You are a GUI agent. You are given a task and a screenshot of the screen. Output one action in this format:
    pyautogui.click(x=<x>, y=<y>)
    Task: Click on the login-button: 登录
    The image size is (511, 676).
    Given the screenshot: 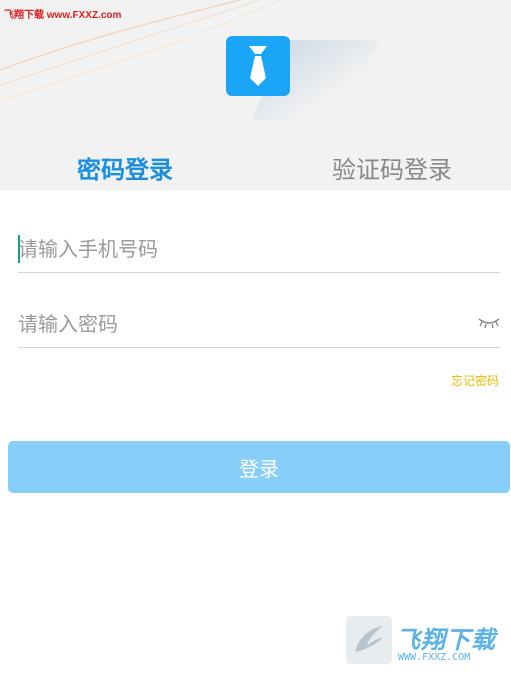 What is the action you would take?
    pyautogui.click(x=259, y=467)
    